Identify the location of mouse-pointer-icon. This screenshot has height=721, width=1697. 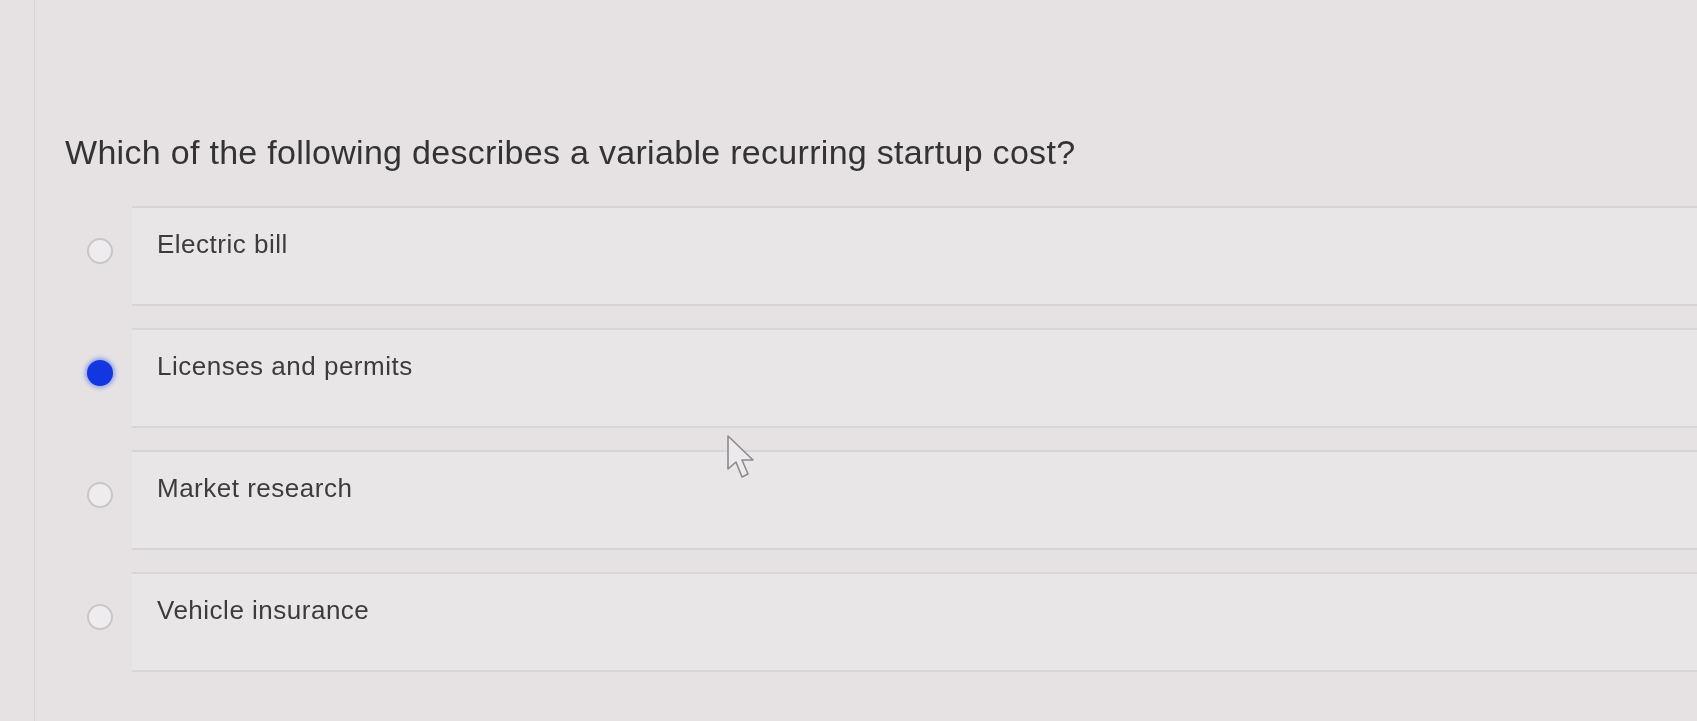
(741, 457).